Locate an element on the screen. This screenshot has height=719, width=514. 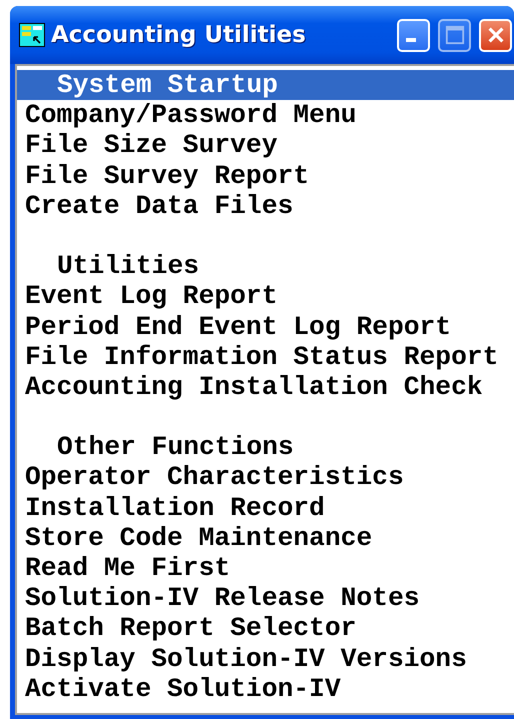
menu-item: Batch Report Selector is located at coordinates (265, 628).